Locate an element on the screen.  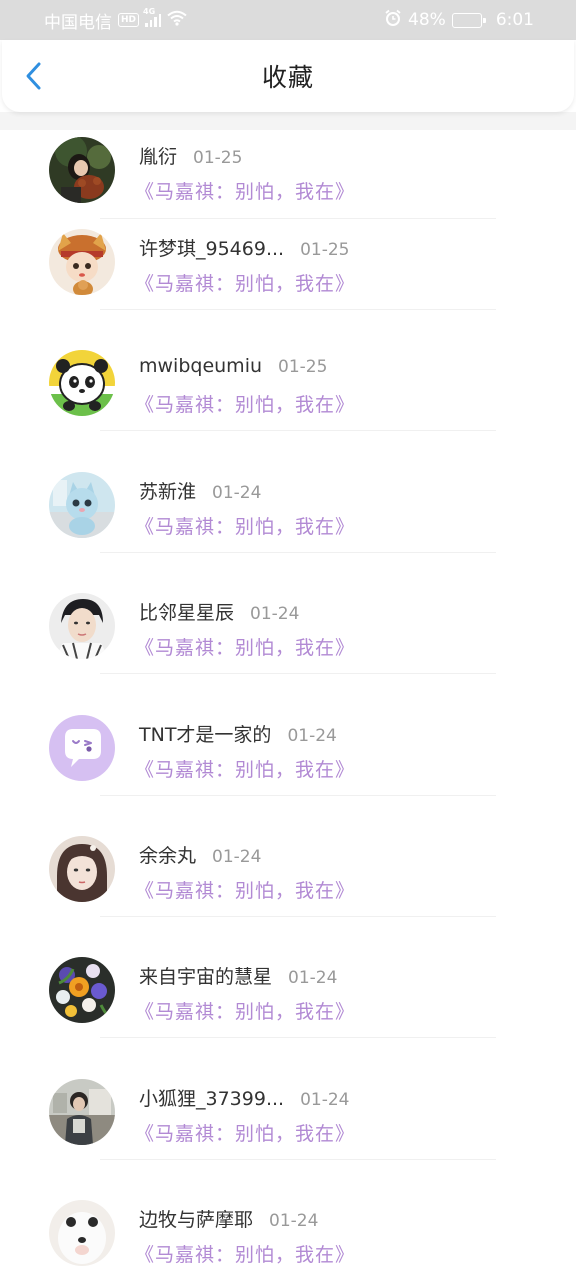
chevron-left-icon is located at coordinates (33, 76).